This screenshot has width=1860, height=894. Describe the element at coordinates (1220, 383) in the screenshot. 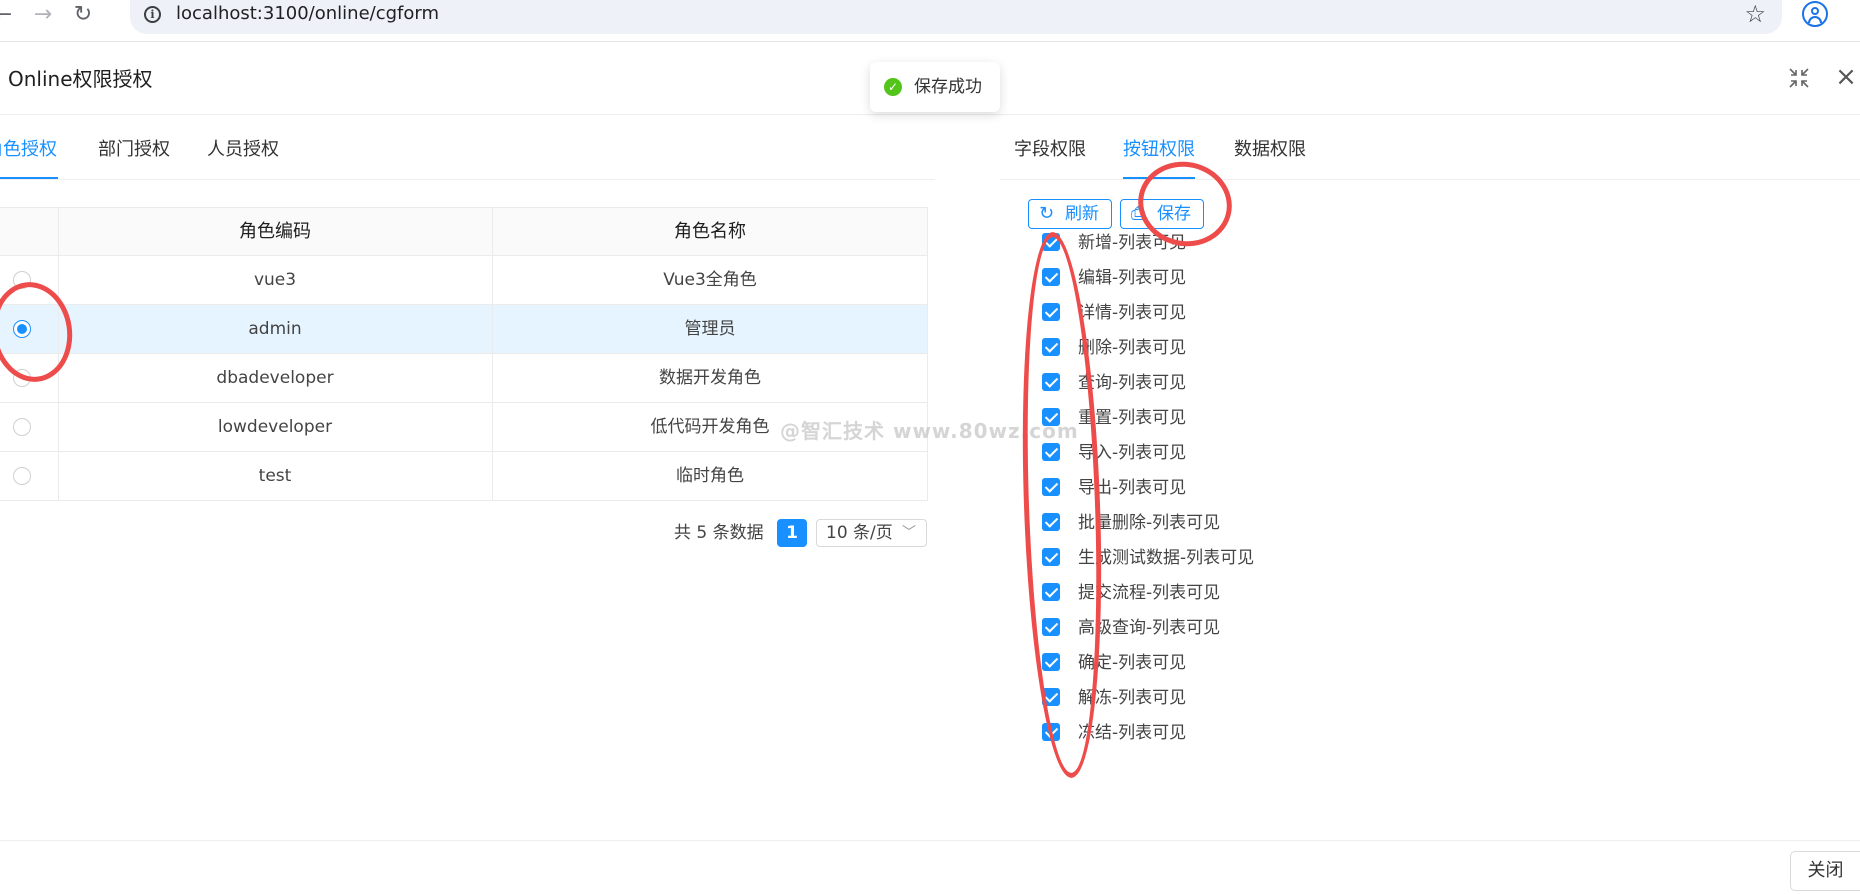

I see `permission-checkbox-item: 查询-列表可见` at that location.